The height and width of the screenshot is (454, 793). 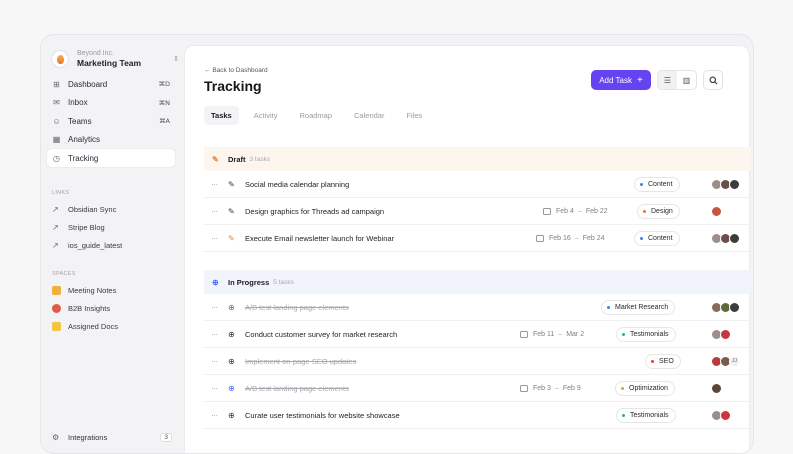 What do you see at coordinates (315, 115) in the screenshot?
I see `tab-roadmap: Roadmap` at bounding box center [315, 115].